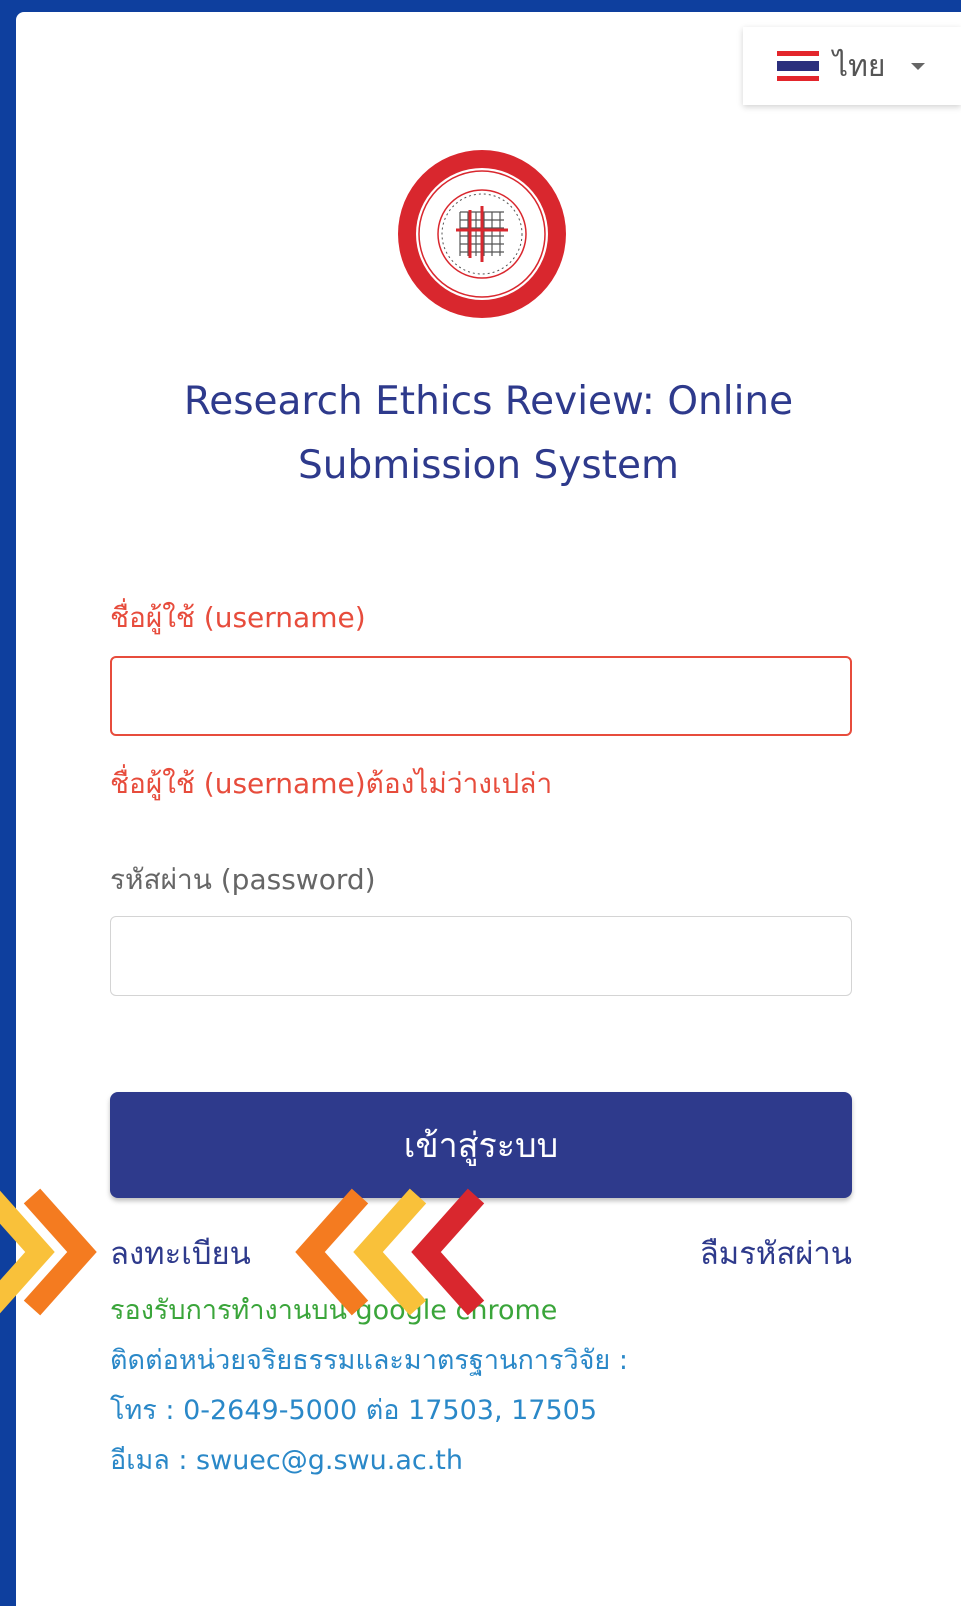 The image size is (961, 1606). What do you see at coordinates (488, 401) in the screenshot?
I see `page-title-line-1: Research Ethics Review: Online` at bounding box center [488, 401].